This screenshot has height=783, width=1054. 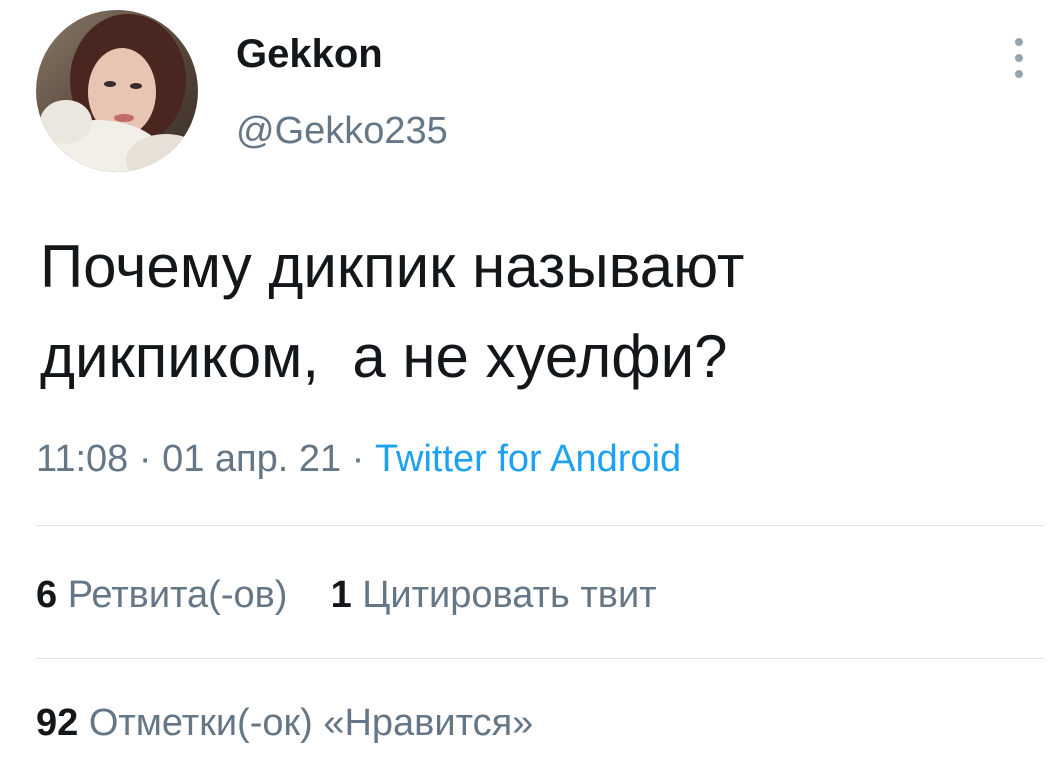 What do you see at coordinates (342, 131) in the screenshot?
I see `user-handle: @Gekko235` at bounding box center [342, 131].